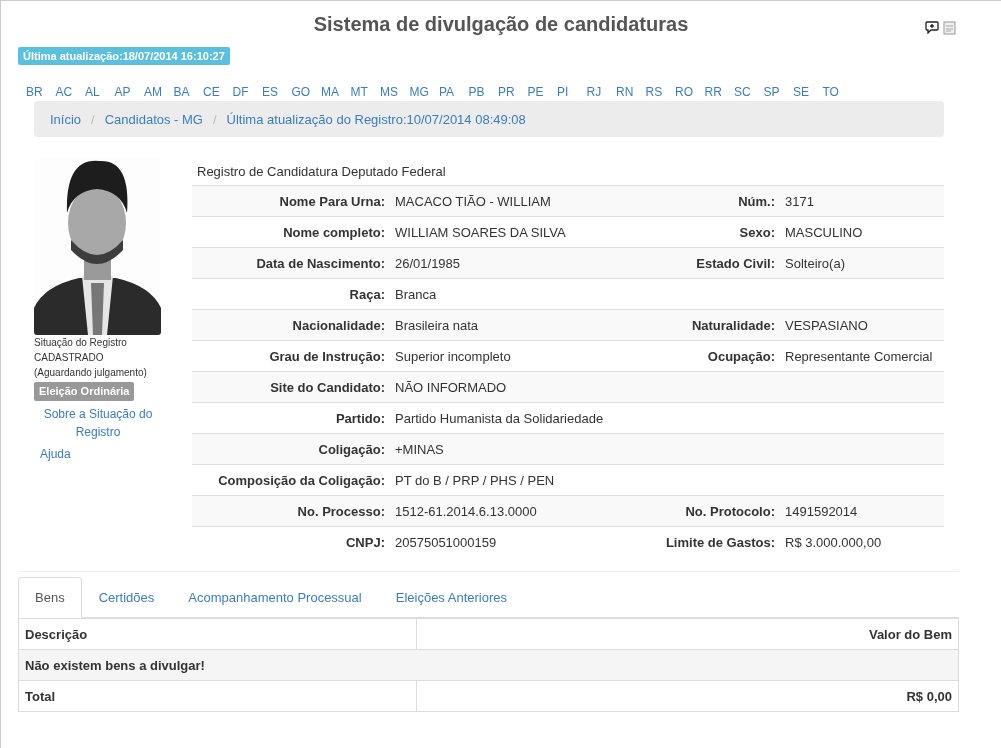 This screenshot has width=1001, height=748. What do you see at coordinates (306, 92) in the screenshot?
I see `state-link: GO` at bounding box center [306, 92].